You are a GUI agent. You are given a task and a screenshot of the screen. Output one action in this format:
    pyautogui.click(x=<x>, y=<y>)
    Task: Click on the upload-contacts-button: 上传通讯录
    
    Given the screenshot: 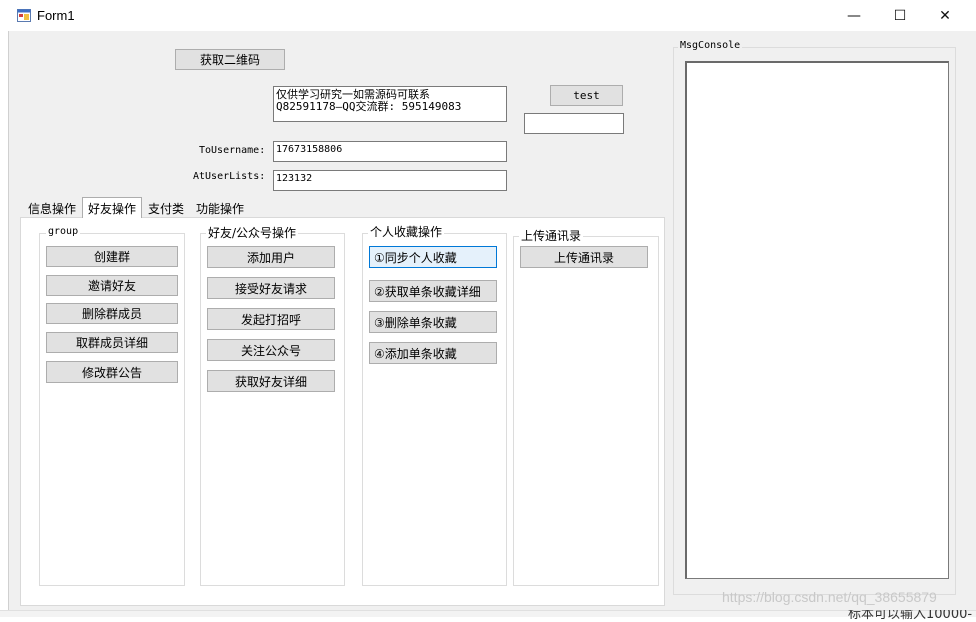 What is the action you would take?
    pyautogui.click(x=584, y=257)
    